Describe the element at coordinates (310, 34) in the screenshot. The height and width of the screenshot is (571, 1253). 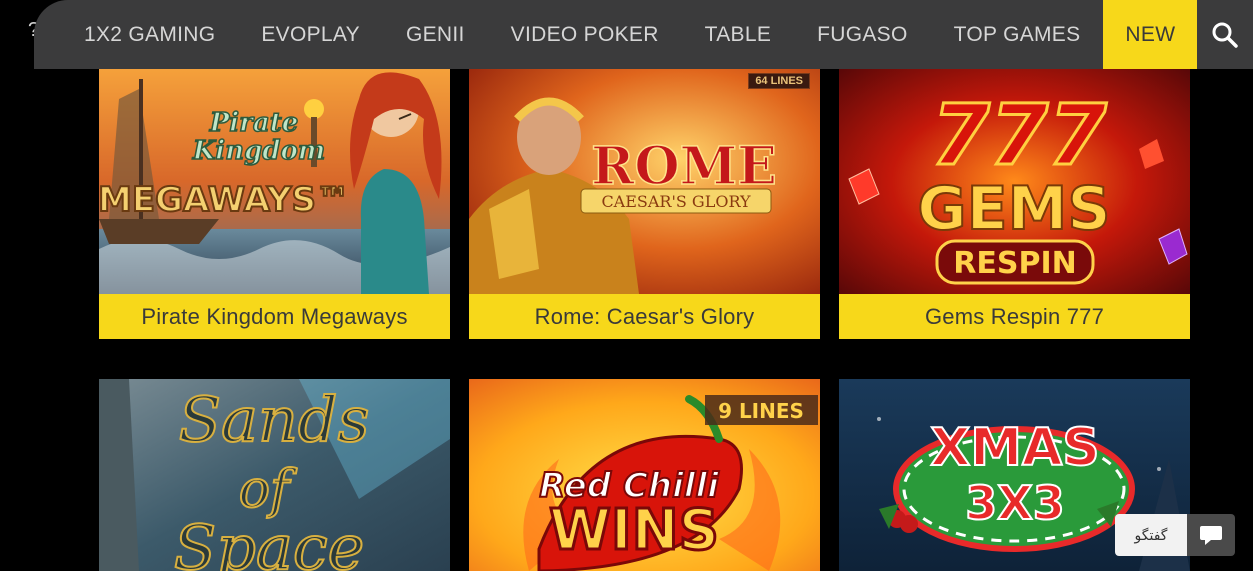
I see `nav-item-evoplay: EVOPLAY` at that location.